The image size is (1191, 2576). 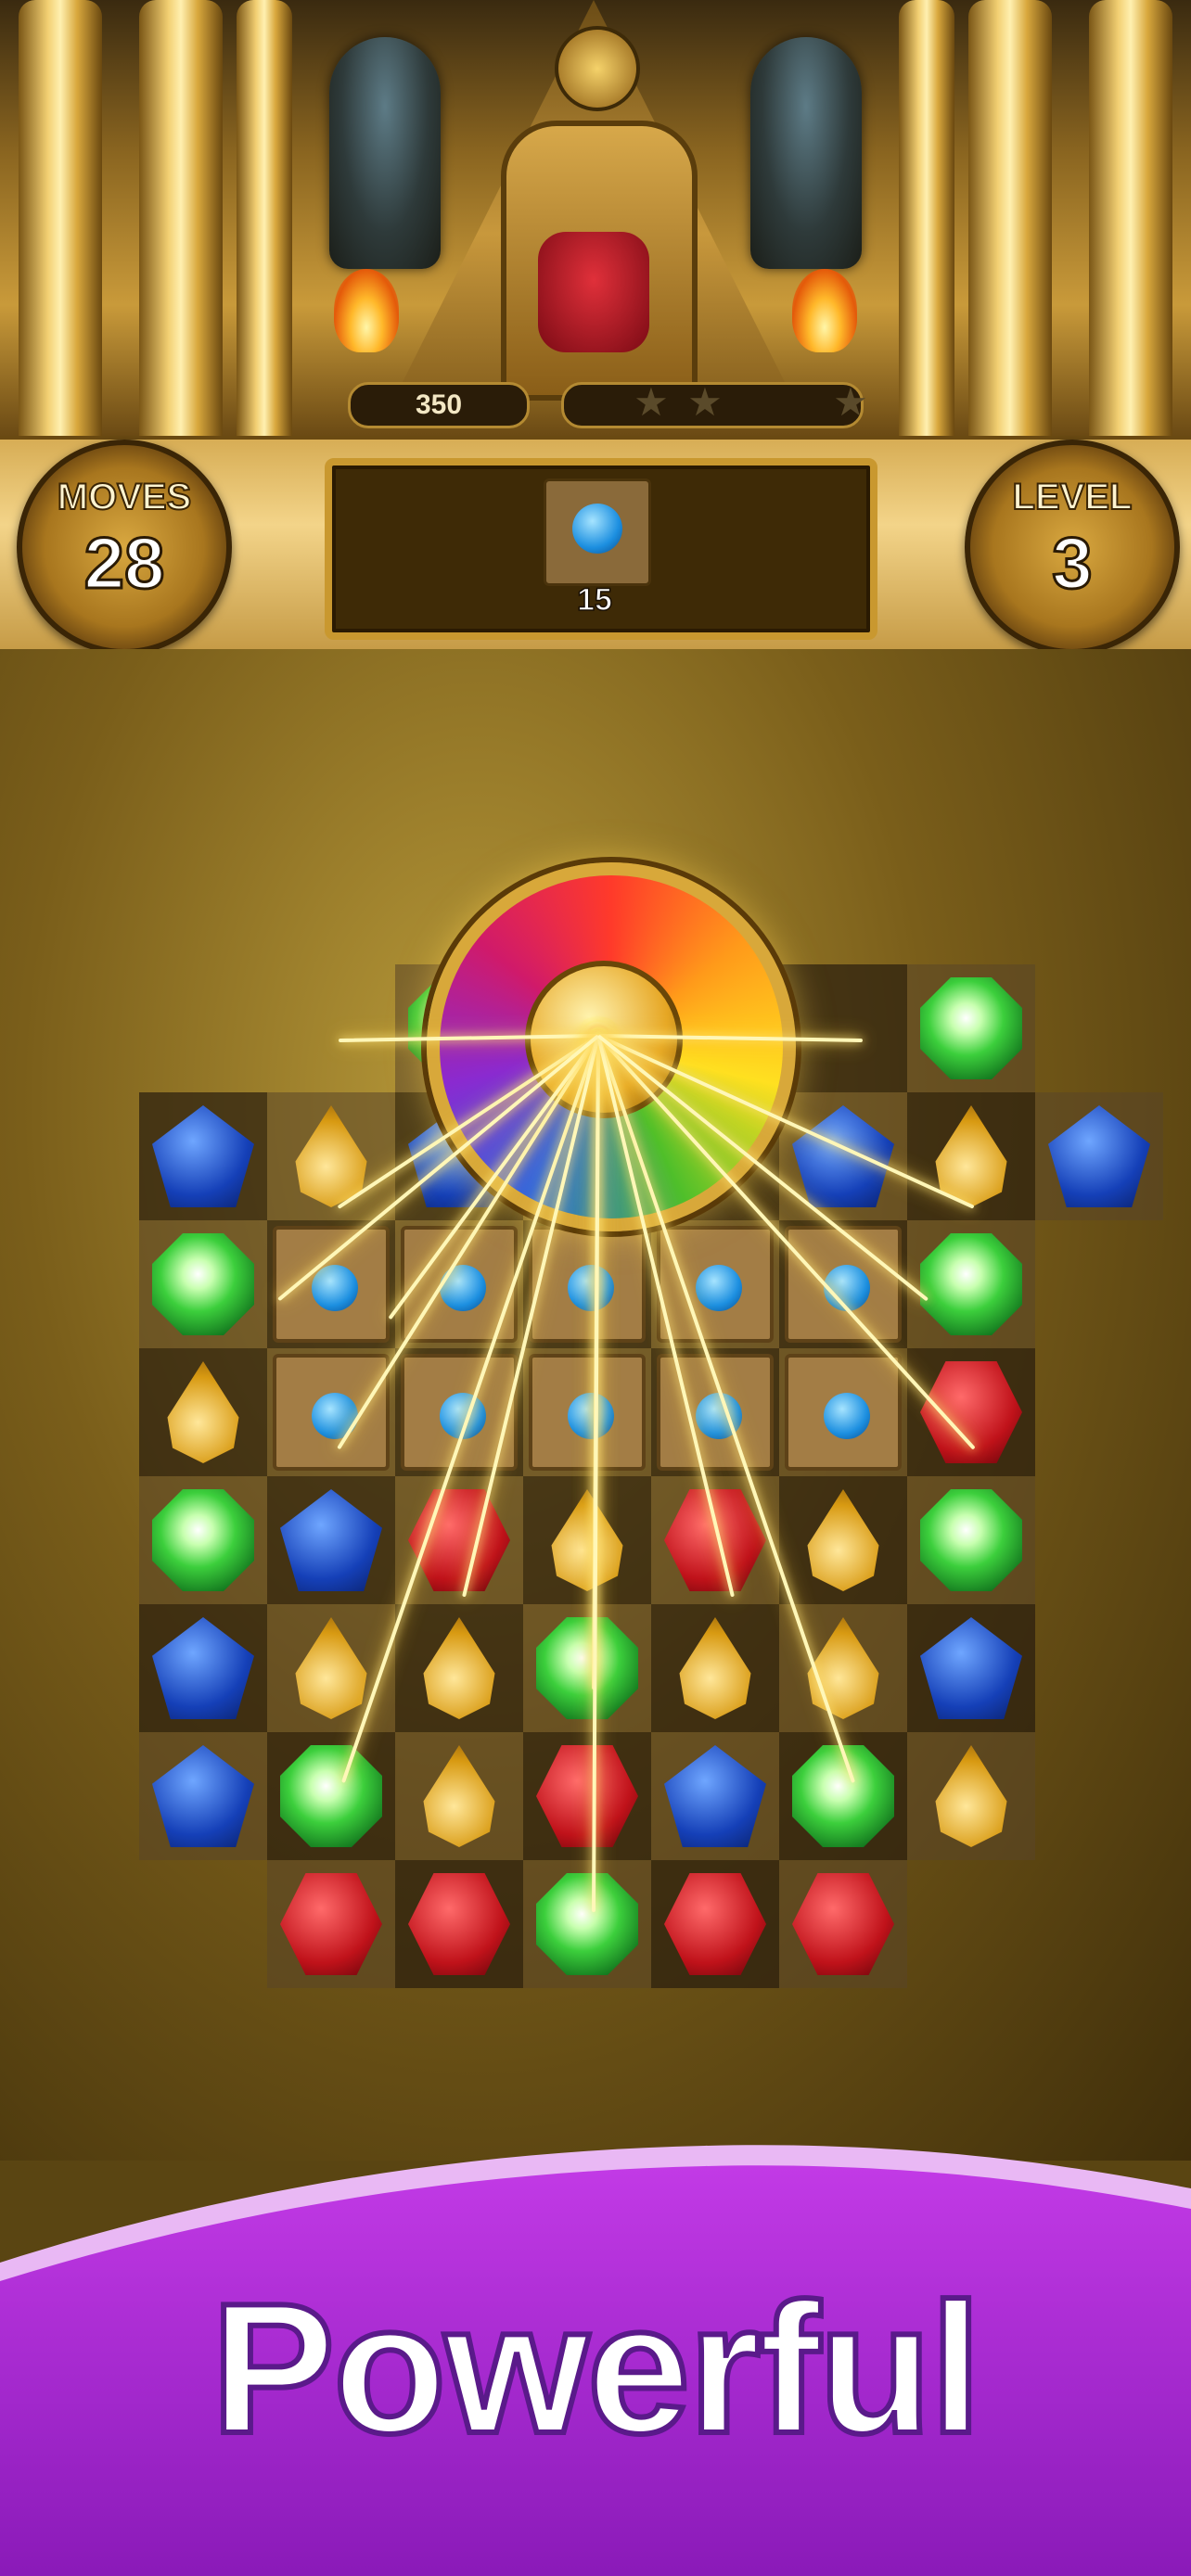 I want to click on goal-panel: 15, so click(x=601, y=549).